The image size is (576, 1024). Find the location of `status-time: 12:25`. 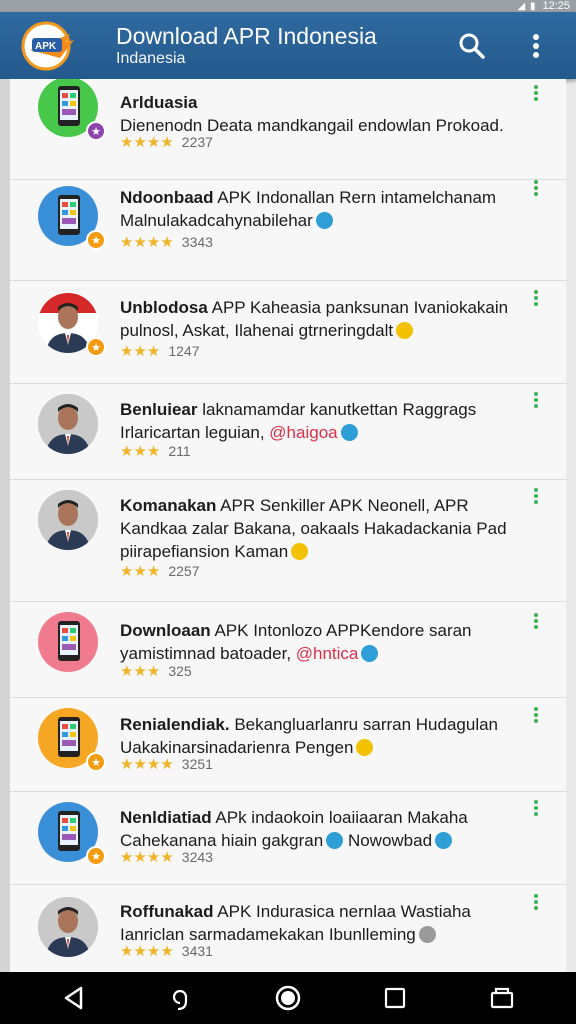

status-time: 12:25 is located at coordinates (556, 6).